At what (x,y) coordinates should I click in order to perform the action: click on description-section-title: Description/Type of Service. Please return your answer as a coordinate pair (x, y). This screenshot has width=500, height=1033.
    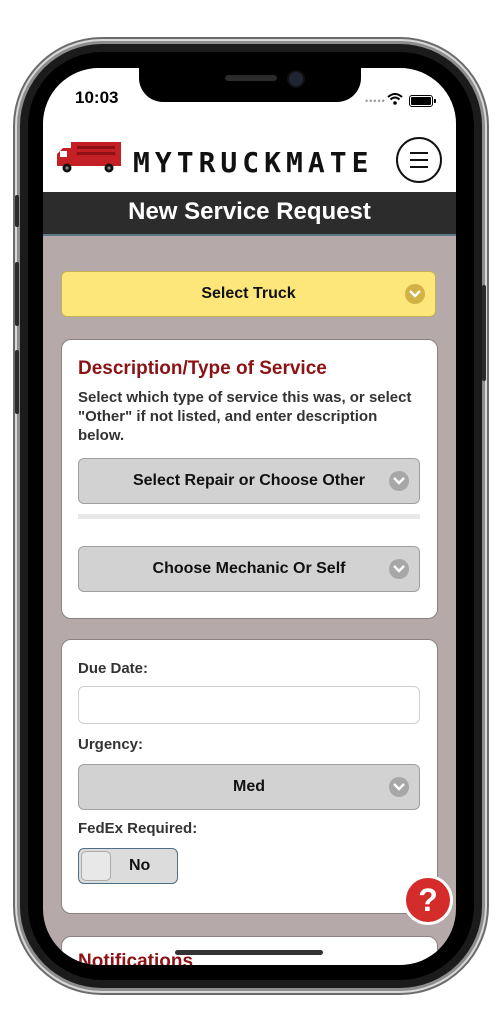
    Looking at the image, I should click on (202, 368).